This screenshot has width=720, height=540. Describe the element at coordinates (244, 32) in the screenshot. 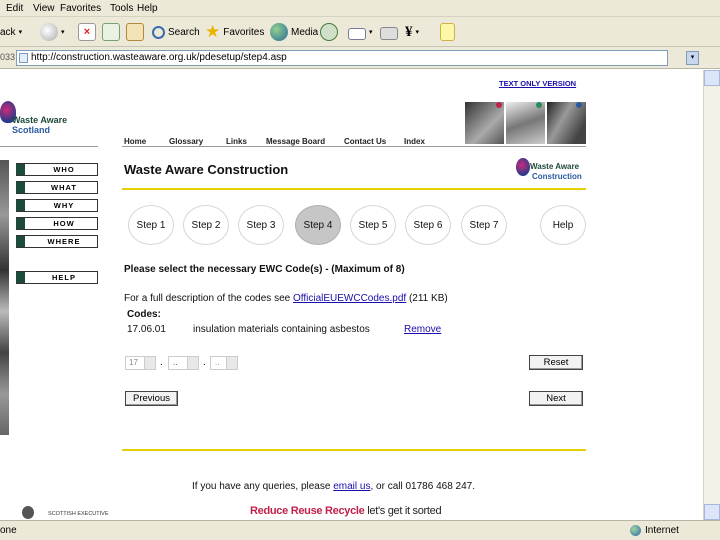

I see `favorites-label: Favorites` at that location.